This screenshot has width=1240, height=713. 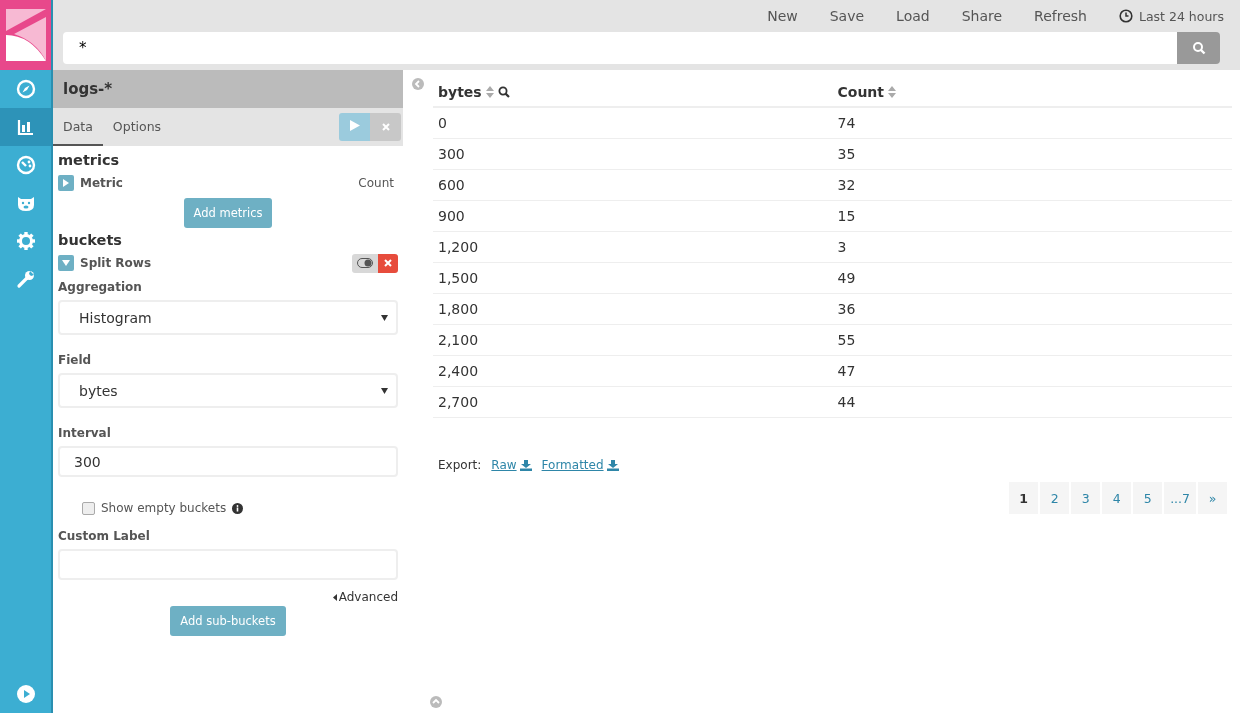 I want to click on page-button: 3, so click(x=1086, y=498).